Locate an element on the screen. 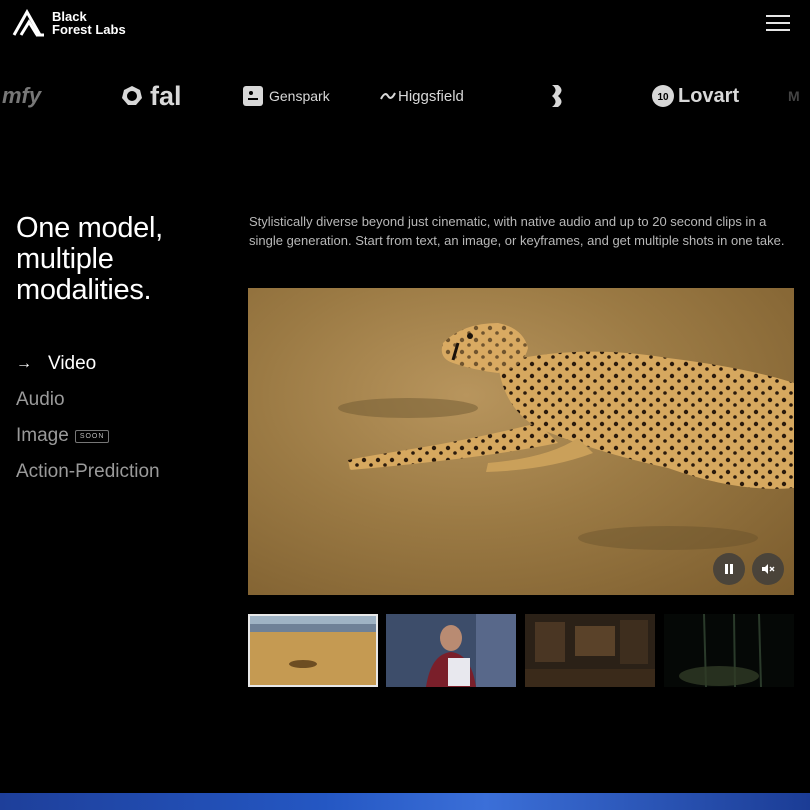 The height and width of the screenshot is (810, 810). partner-logo-partial: M is located at coordinates (794, 96).